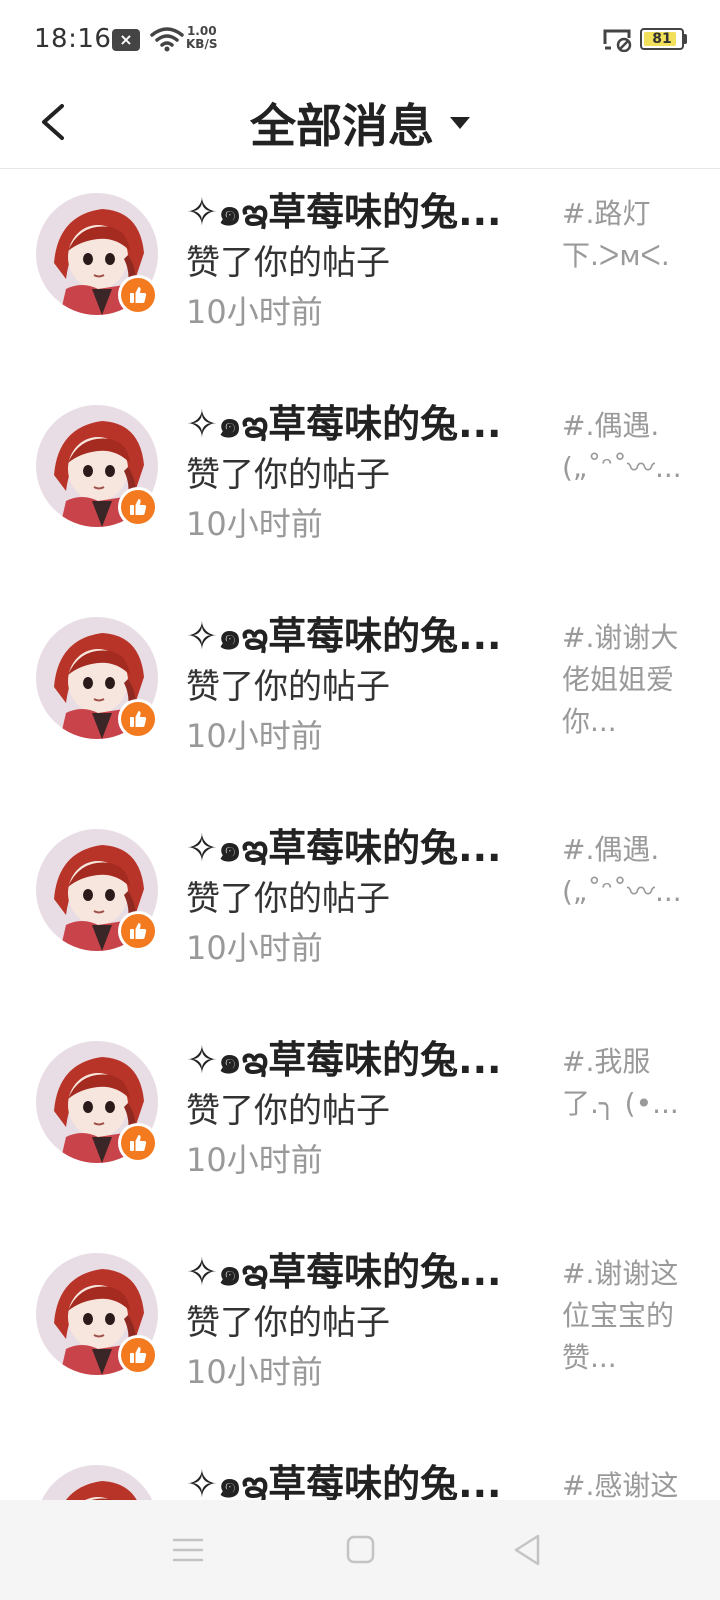 This screenshot has width=720, height=1600. What do you see at coordinates (620, 1273) in the screenshot?
I see `post-preview-line: #.谢谢这` at bounding box center [620, 1273].